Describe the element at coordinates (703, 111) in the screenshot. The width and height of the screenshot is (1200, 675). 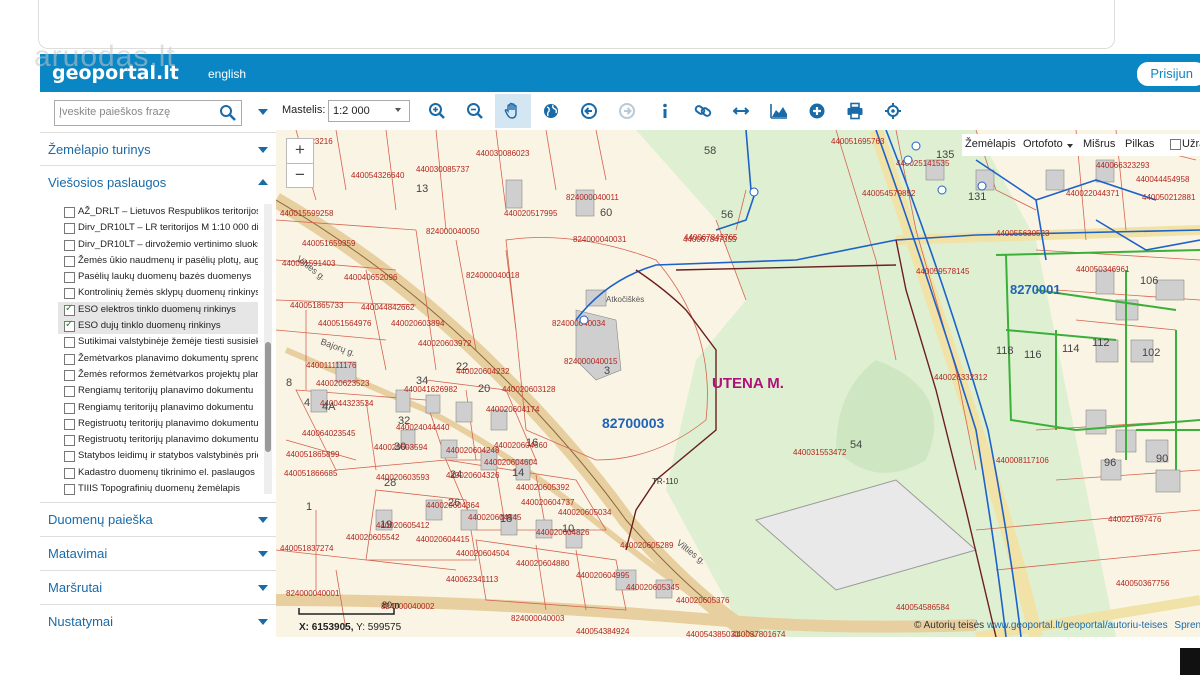
I see `link-button` at that location.